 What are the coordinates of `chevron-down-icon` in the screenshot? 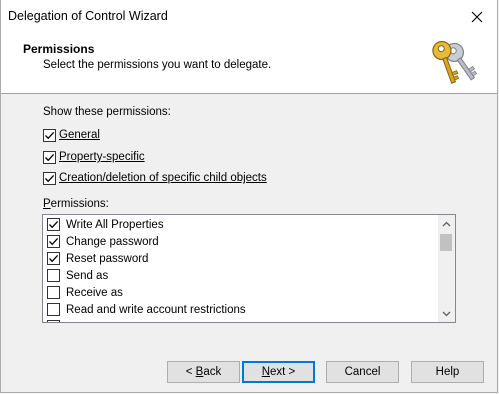 It's located at (446, 313).